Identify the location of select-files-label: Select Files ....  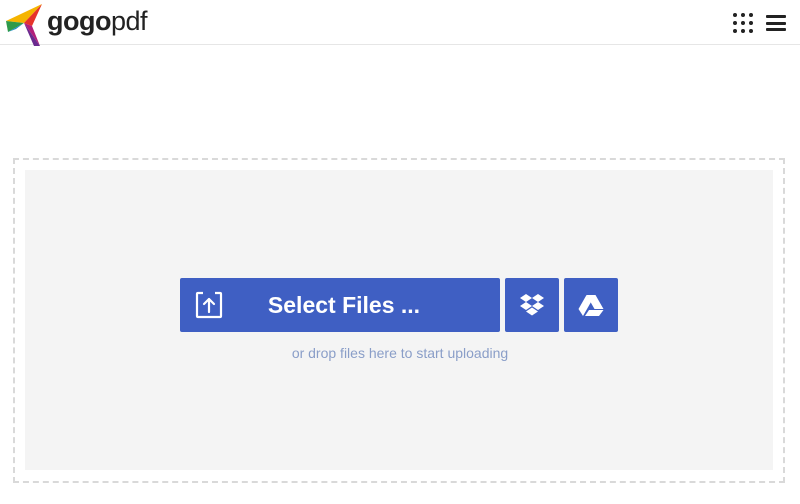
(344, 304).